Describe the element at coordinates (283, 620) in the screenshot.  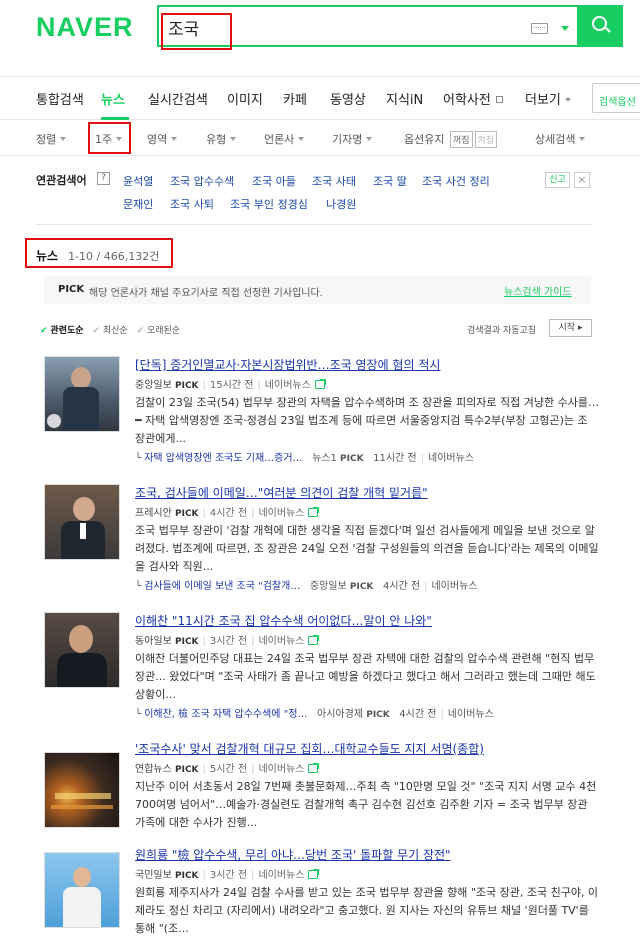
I see `news-title-link: 이해찬 "11시간 조국 집 압수수색 어이없다…말이 안 나와"` at that location.